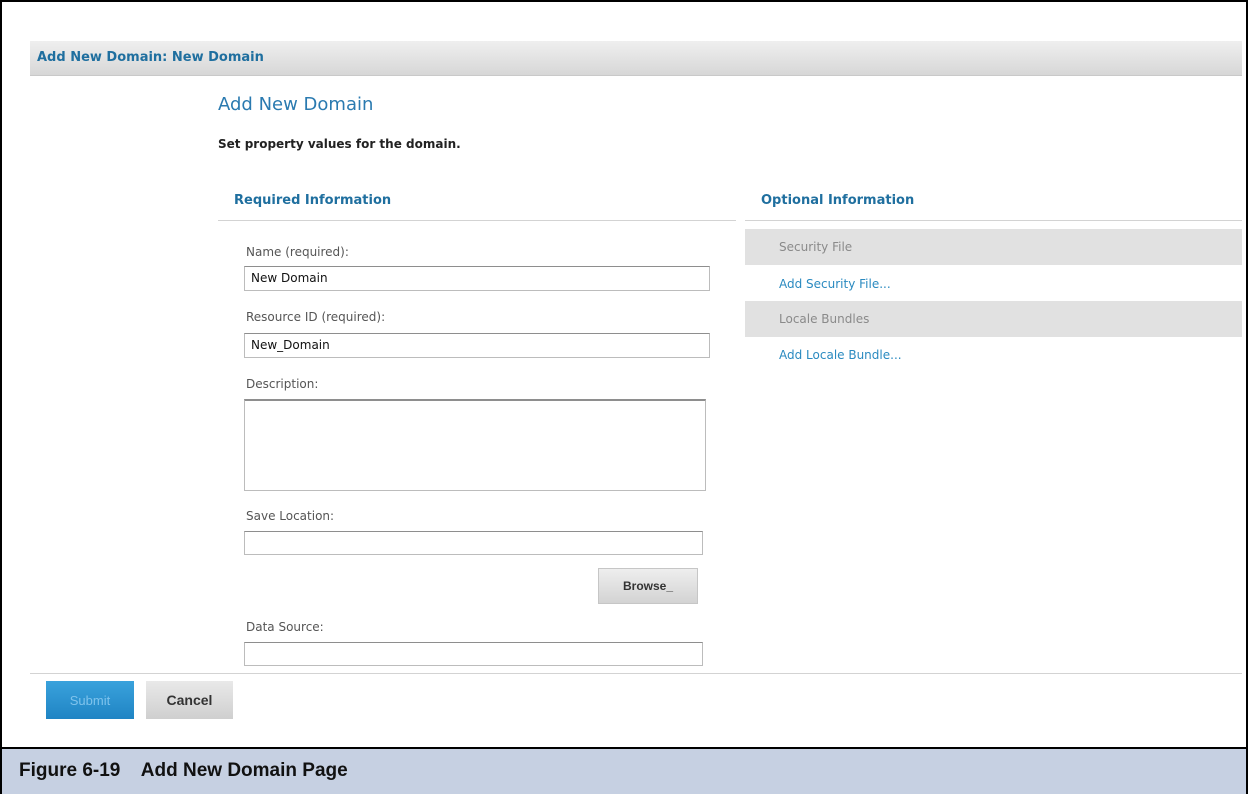 Image resolution: width=1248 pixels, height=794 pixels. What do you see at coordinates (475, 445) in the screenshot?
I see `description-textarea` at bounding box center [475, 445].